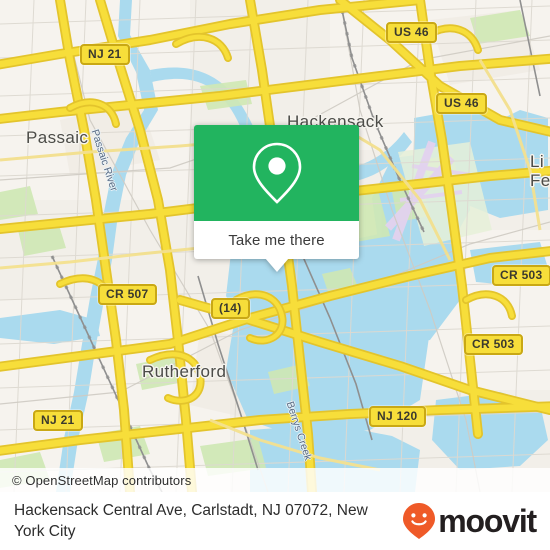 The width and height of the screenshot is (550, 550). I want to click on map-pin-icon, so click(276, 173).